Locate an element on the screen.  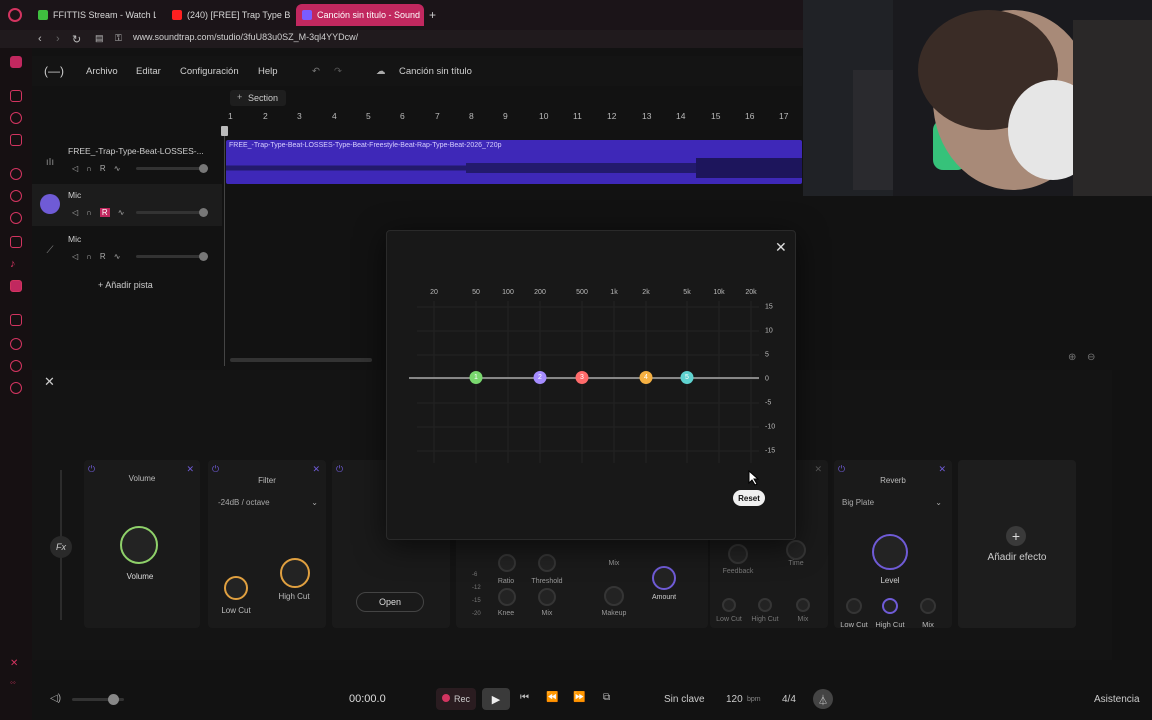
zoom-in-icon: ⊕ is located at coordinates (1072, 357).